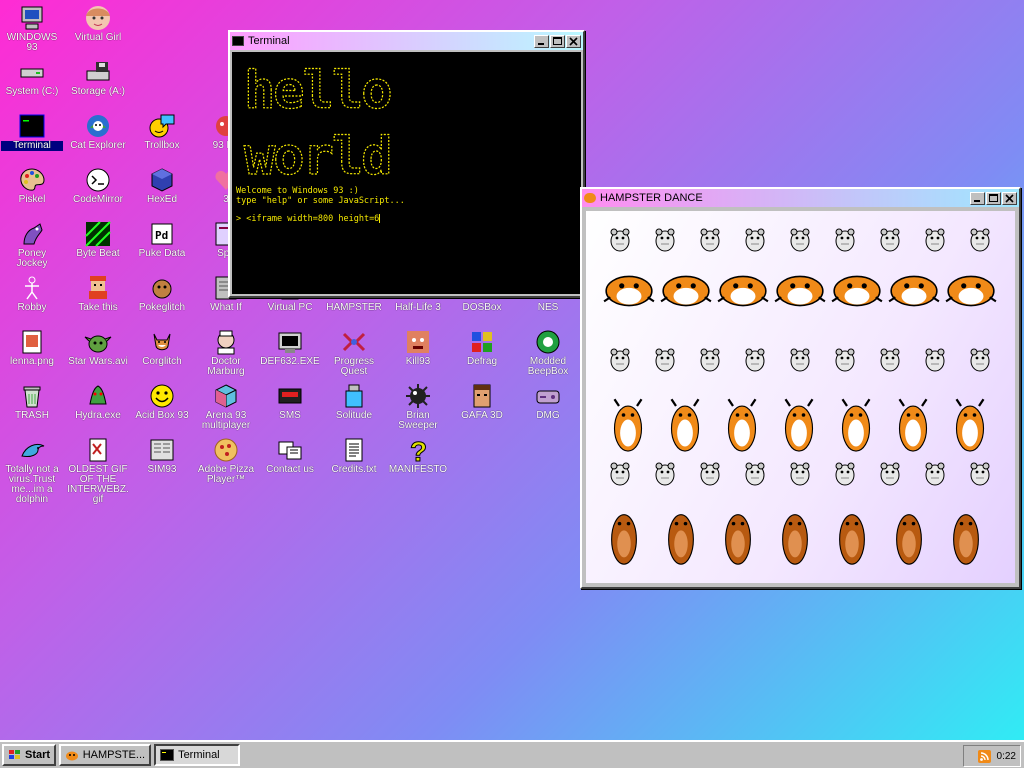 This screenshot has height=768, width=1024. Describe the element at coordinates (98, 137) in the screenshot. I see `desktop-icon-cat-explorer: Cat Explorer` at that location.